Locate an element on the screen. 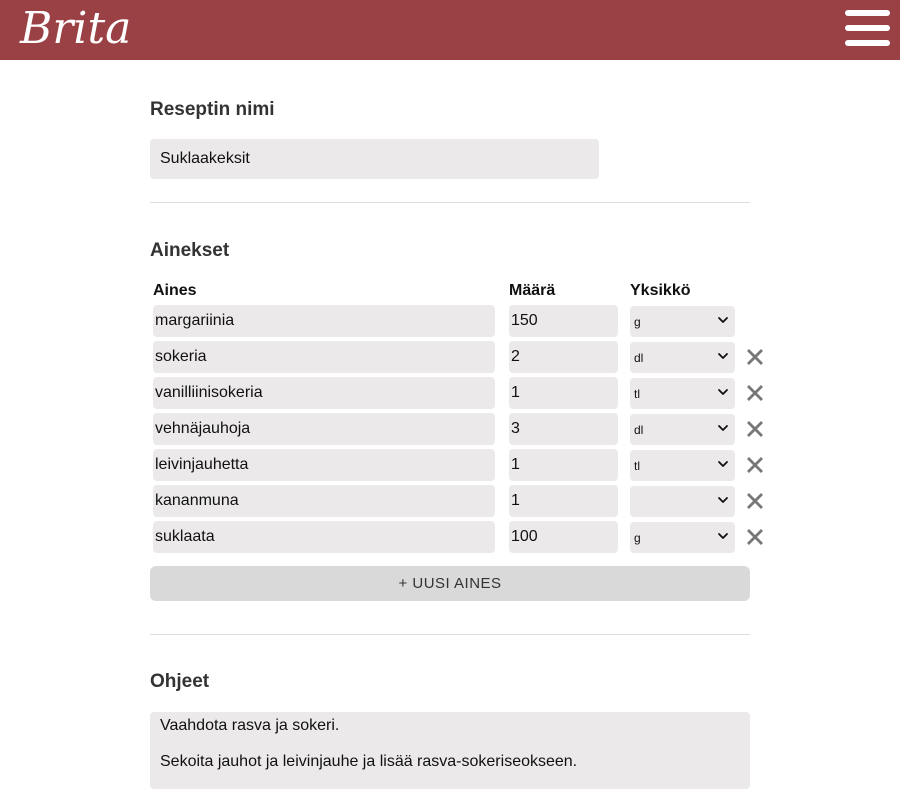  instruction-line: Vaahdota rasva ja sokeri. is located at coordinates (250, 725).